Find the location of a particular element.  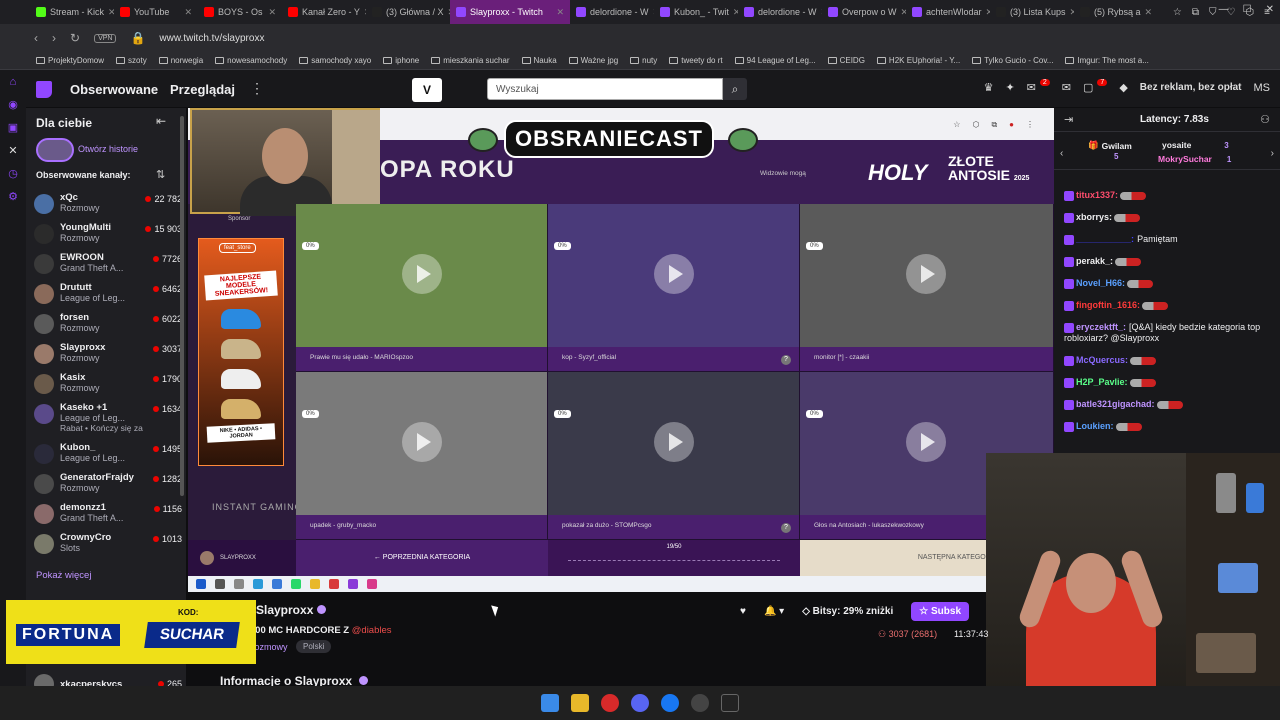

stories-avatars is located at coordinates (55, 150).